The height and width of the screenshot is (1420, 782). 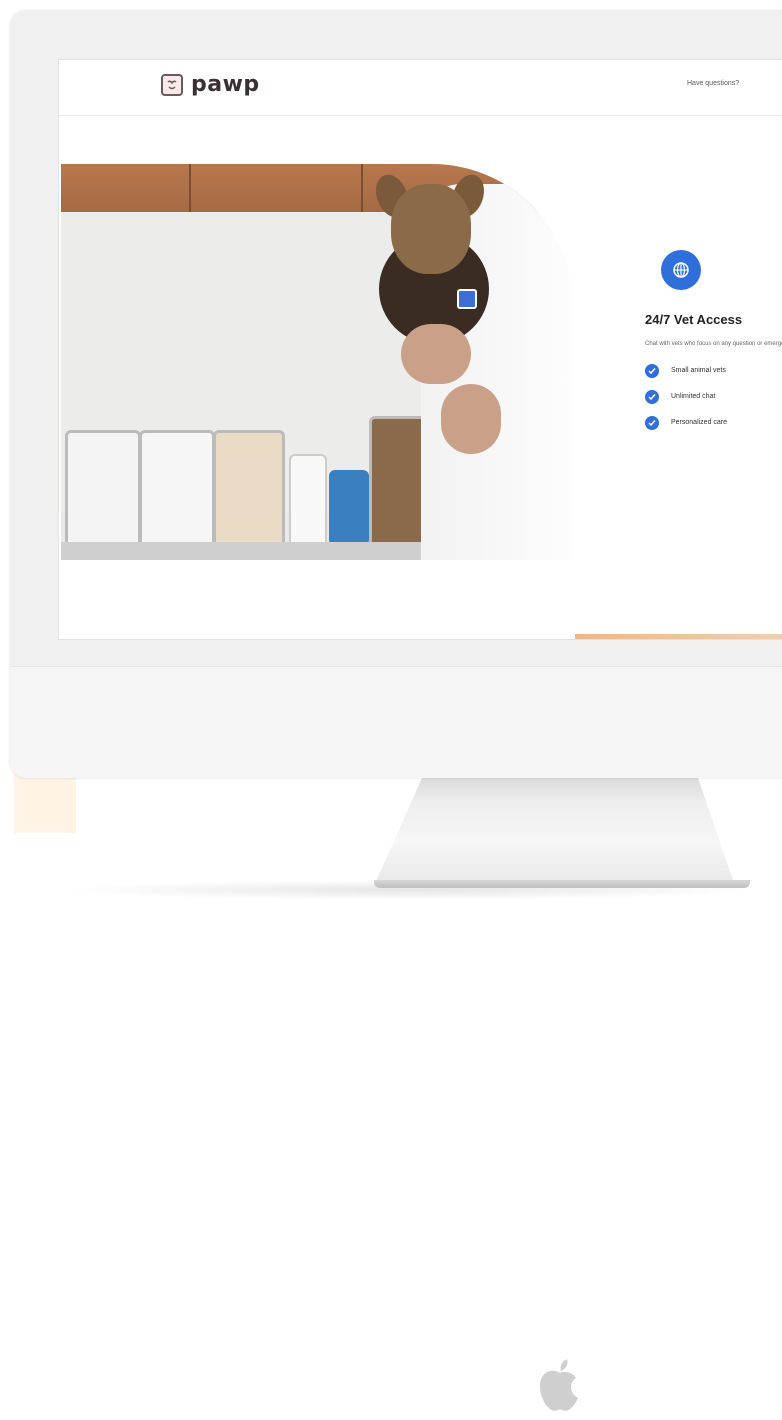 I want to click on logo-text: pawp, so click(x=225, y=84).